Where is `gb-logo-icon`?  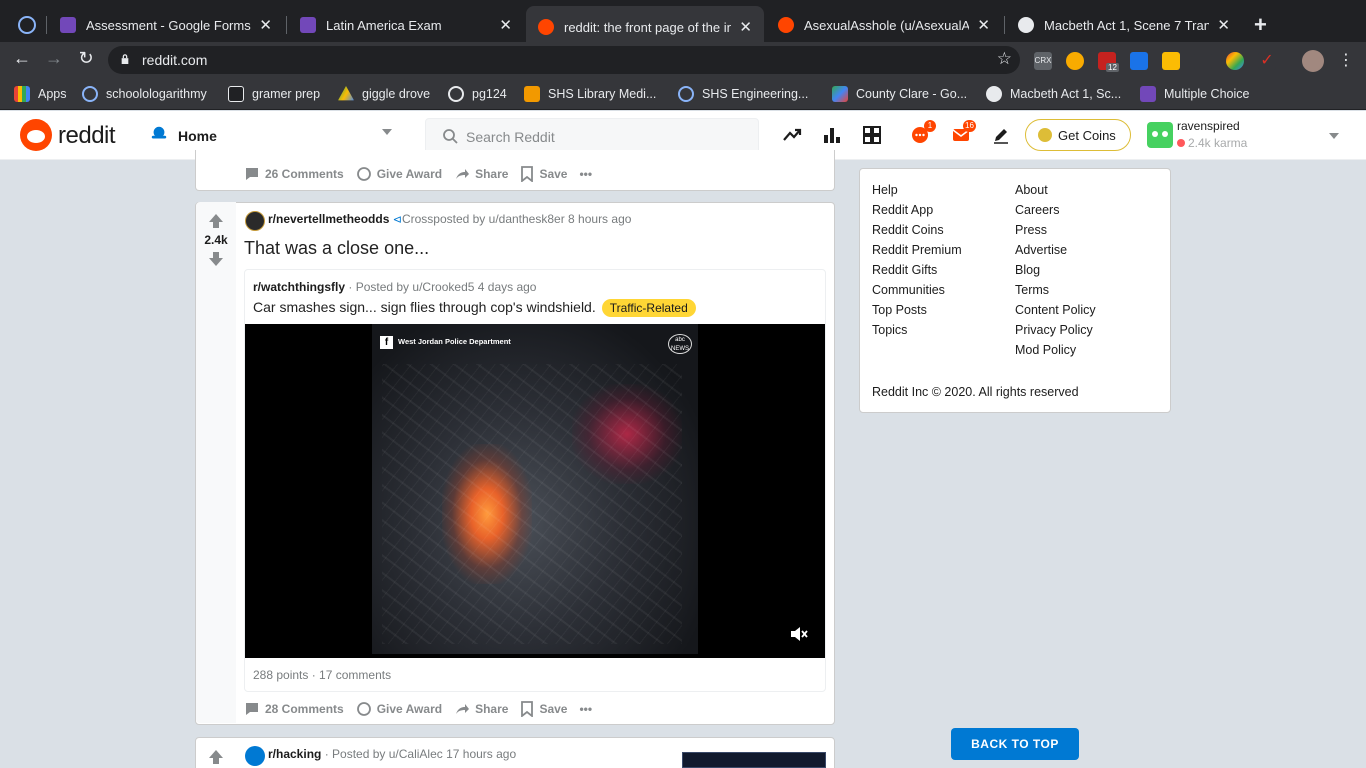
gb-logo-icon is located at coordinates (236, 94).